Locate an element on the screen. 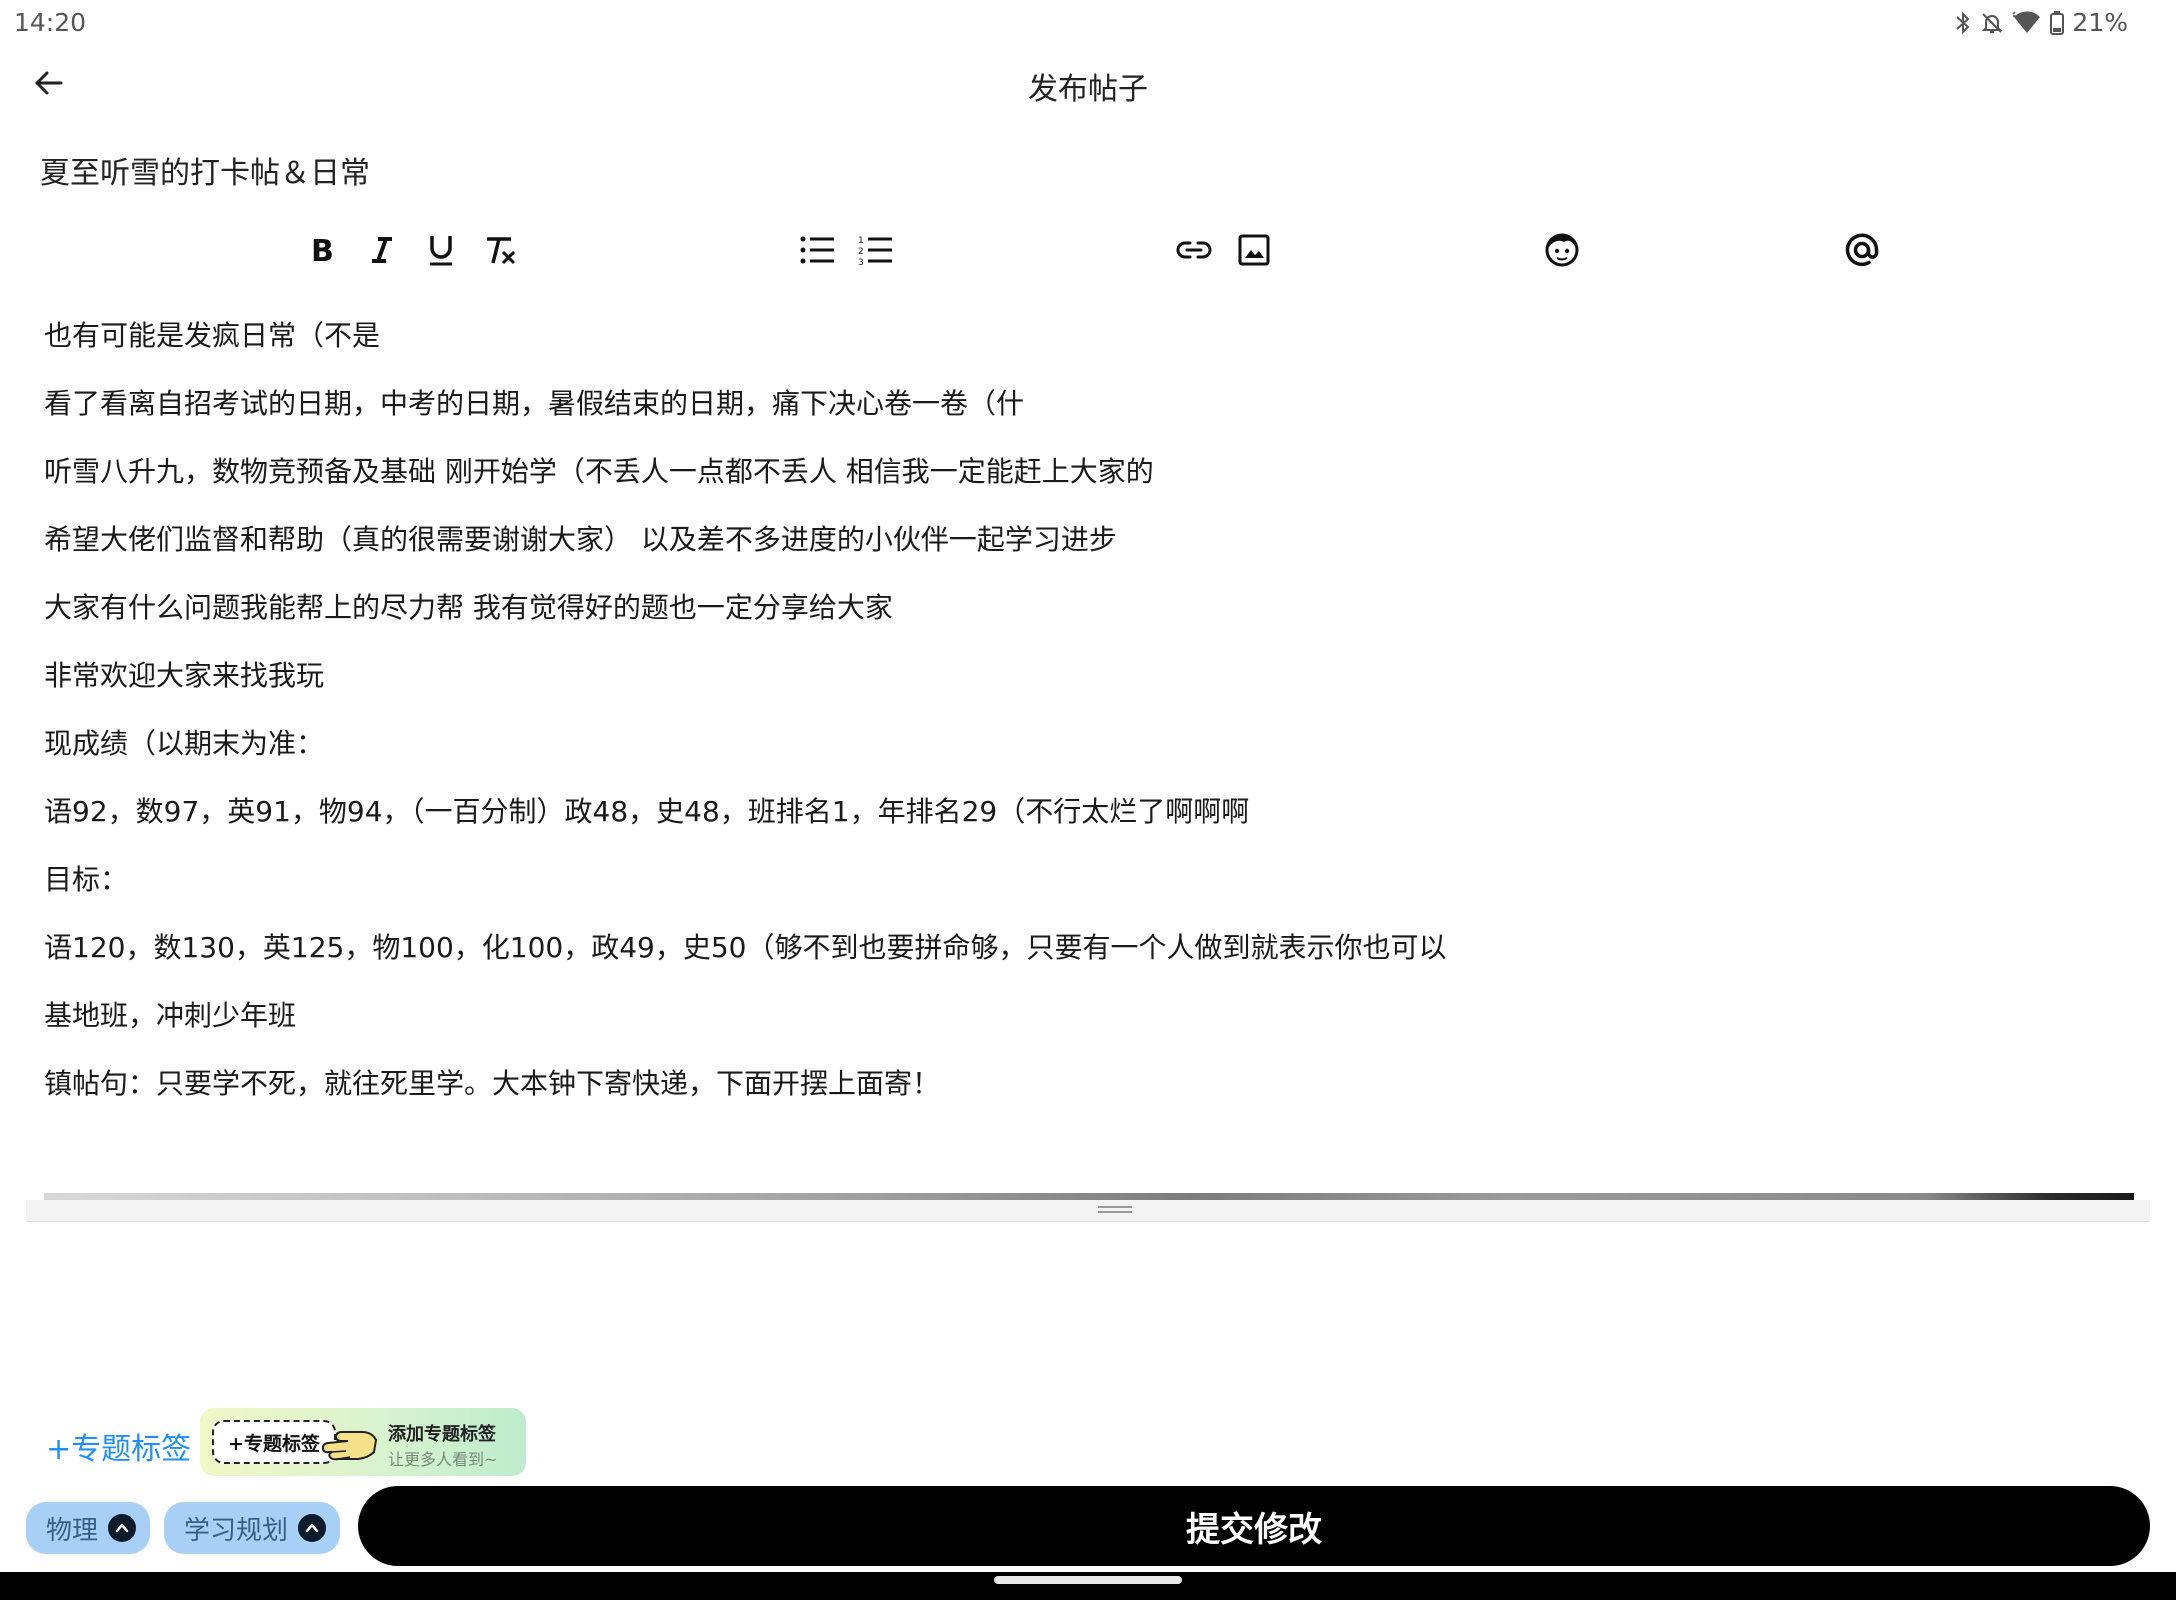 The width and height of the screenshot is (2176, 1600). link-icon is located at coordinates (1194, 250).